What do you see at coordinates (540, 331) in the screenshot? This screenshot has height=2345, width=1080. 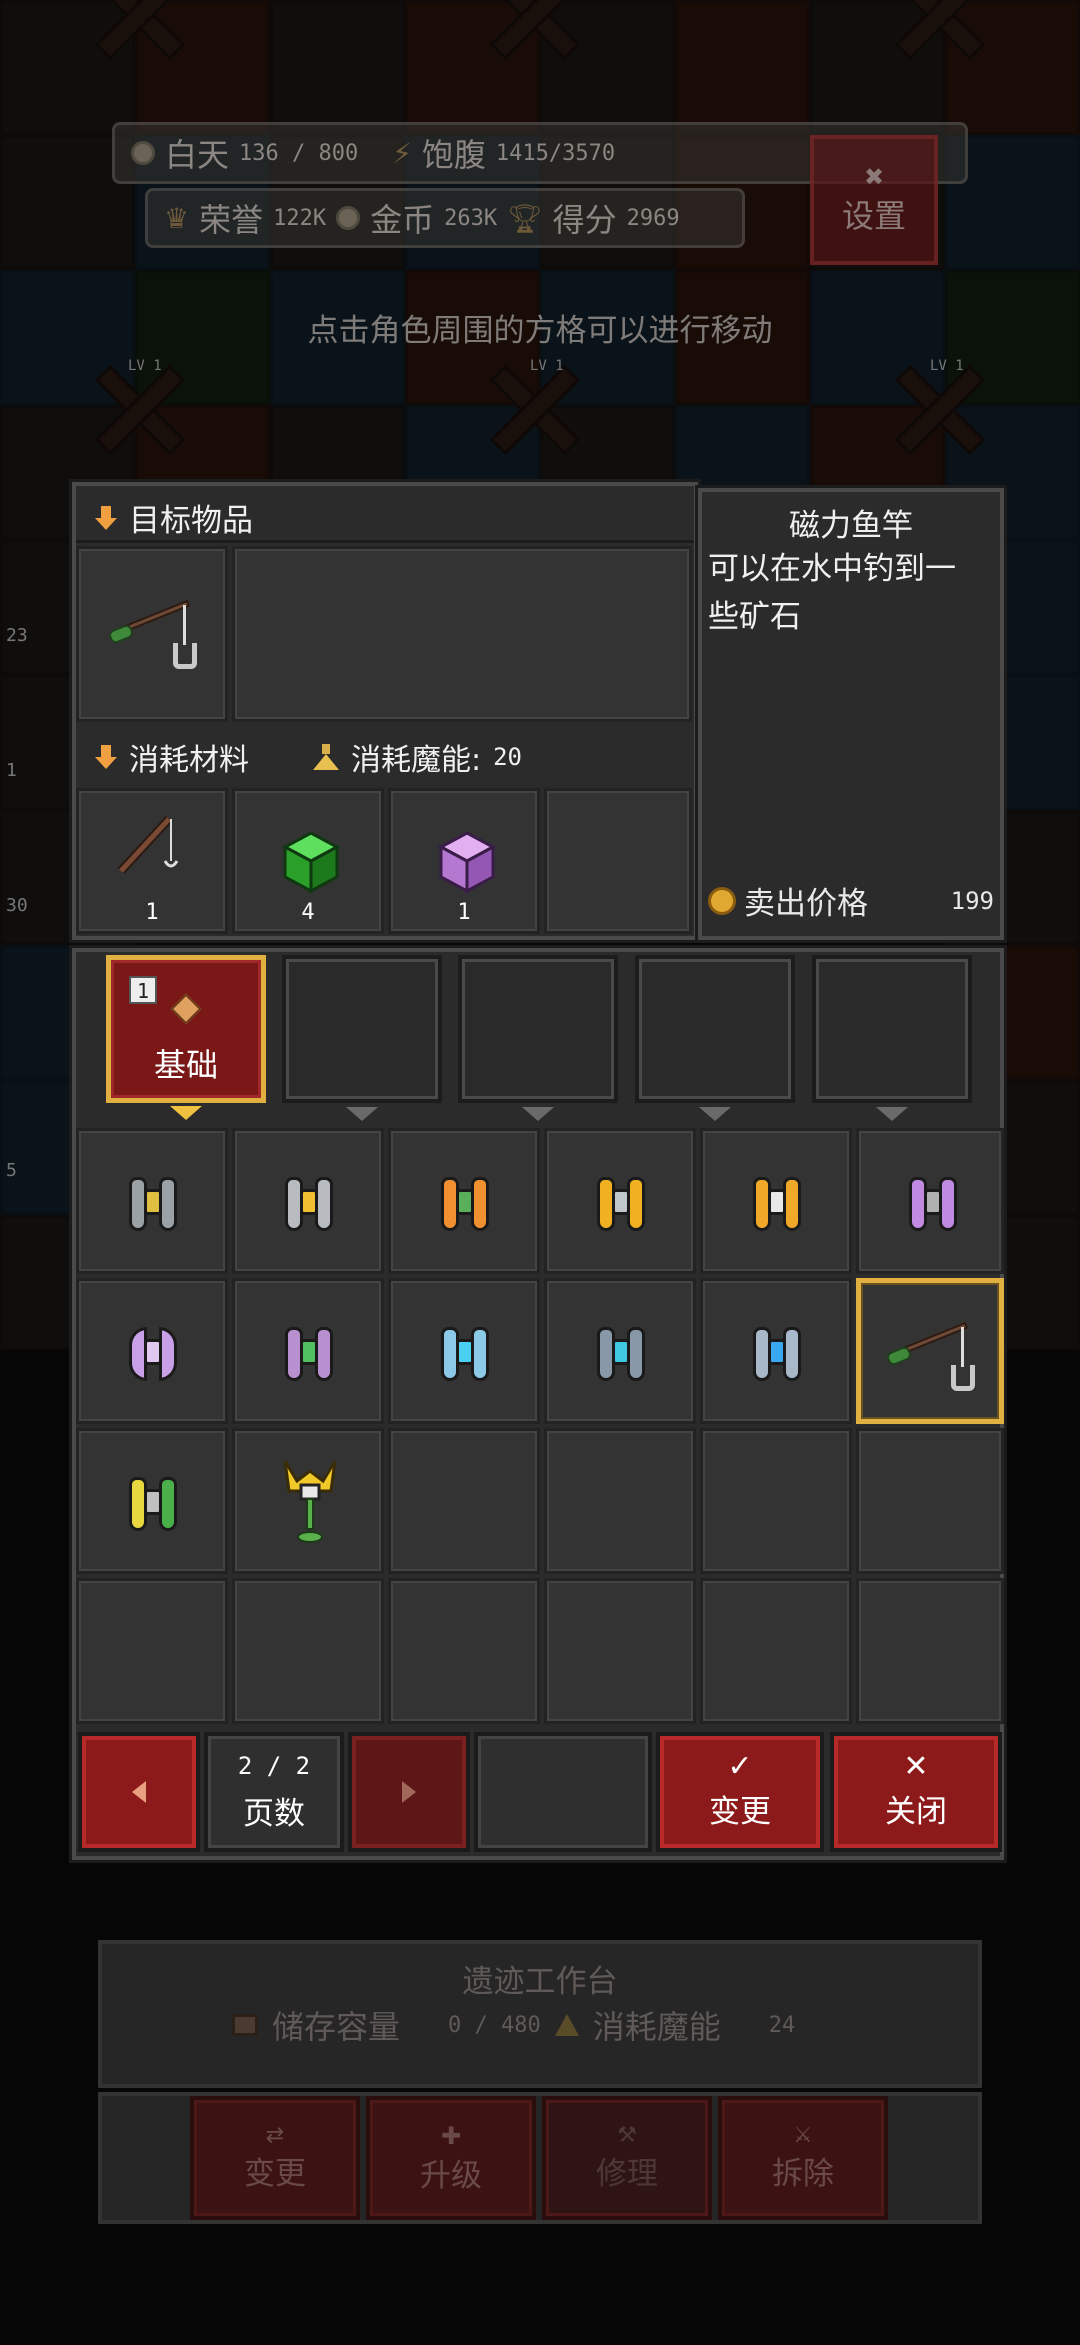 I see `movement-hint: 点击角色周围的方格可以进行移动` at bounding box center [540, 331].